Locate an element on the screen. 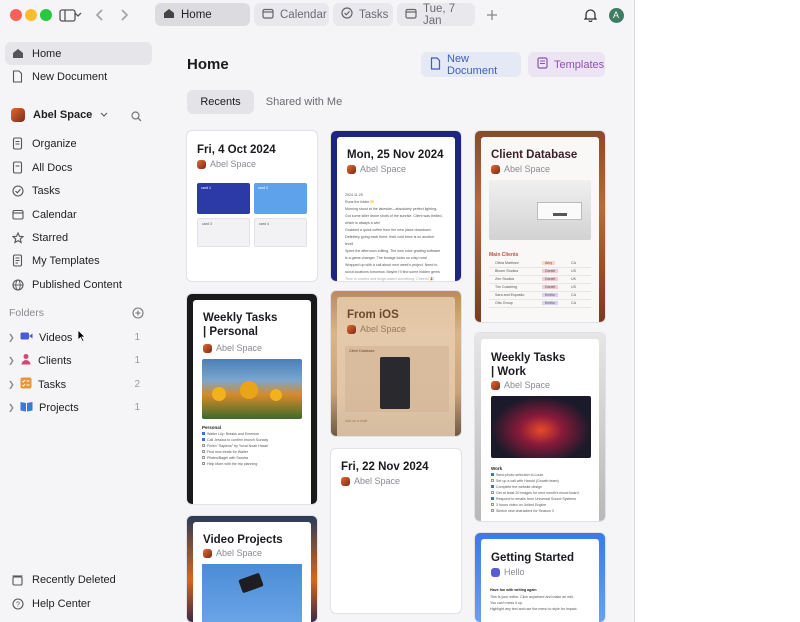  space-name: Hello is located at coordinates (514, 572).